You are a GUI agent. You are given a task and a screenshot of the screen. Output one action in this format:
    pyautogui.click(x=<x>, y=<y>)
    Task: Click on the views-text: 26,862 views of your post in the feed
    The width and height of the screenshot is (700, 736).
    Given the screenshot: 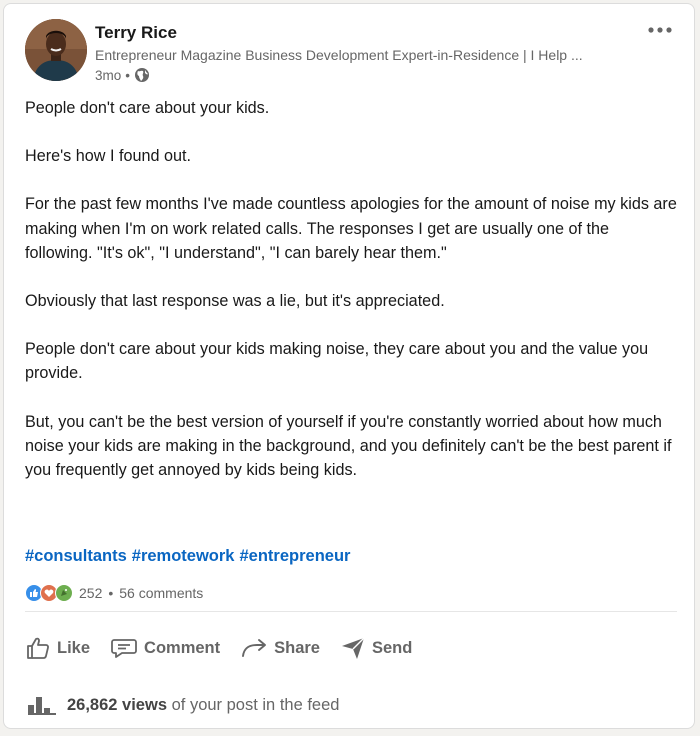 What is the action you would take?
    pyautogui.click(x=203, y=705)
    